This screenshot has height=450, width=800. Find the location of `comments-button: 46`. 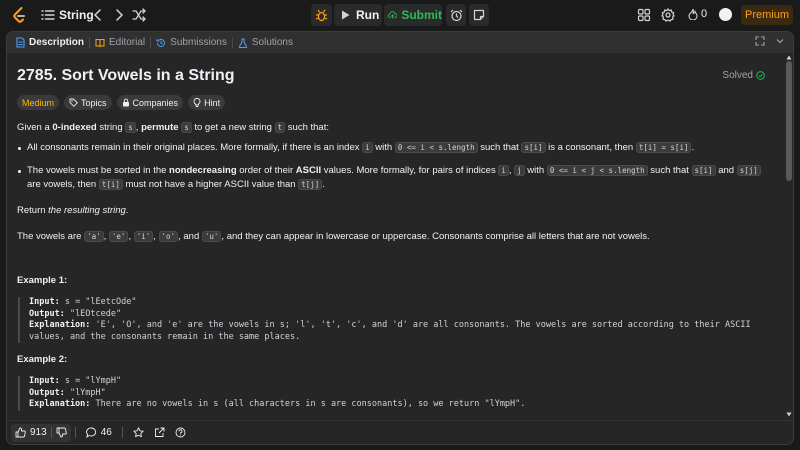

comments-button: 46 is located at coordinates (98, 432).